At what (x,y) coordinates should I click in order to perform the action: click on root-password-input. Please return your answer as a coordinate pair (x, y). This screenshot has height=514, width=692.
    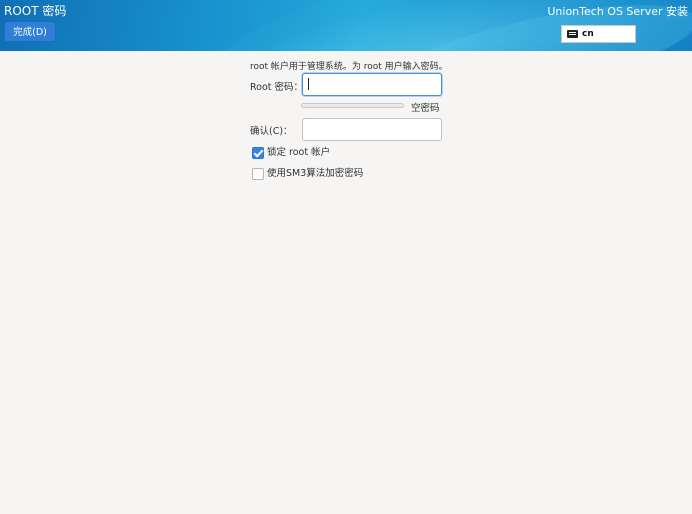
    Looking at the image, I should click on (372, 84).